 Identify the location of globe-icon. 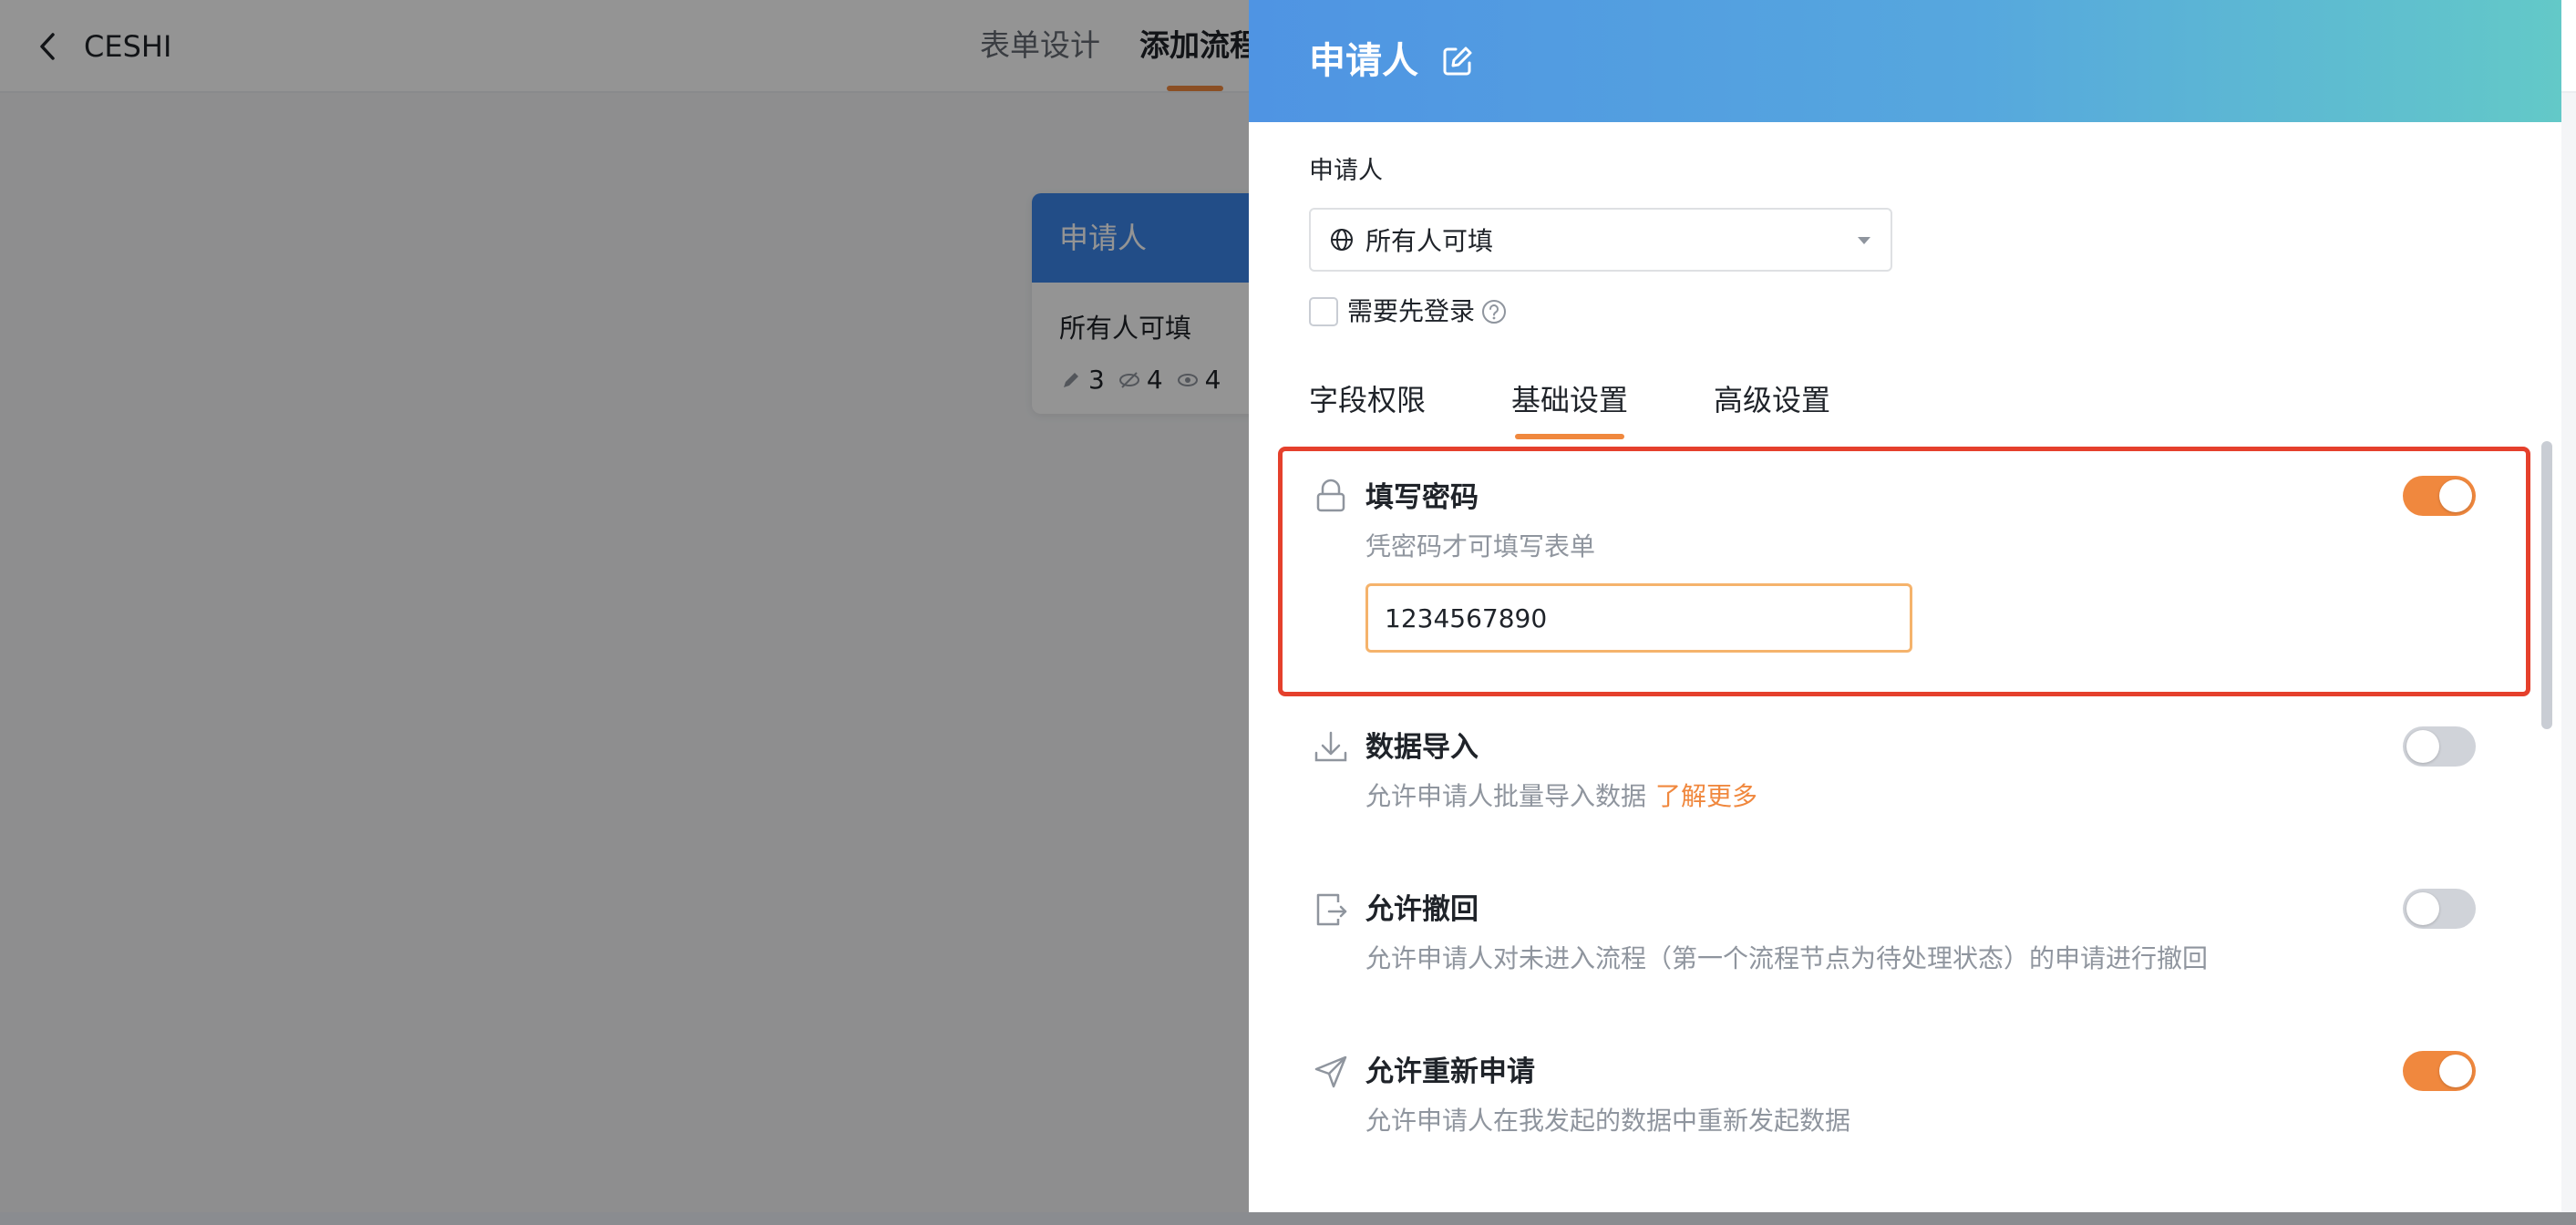
(1342, 240).